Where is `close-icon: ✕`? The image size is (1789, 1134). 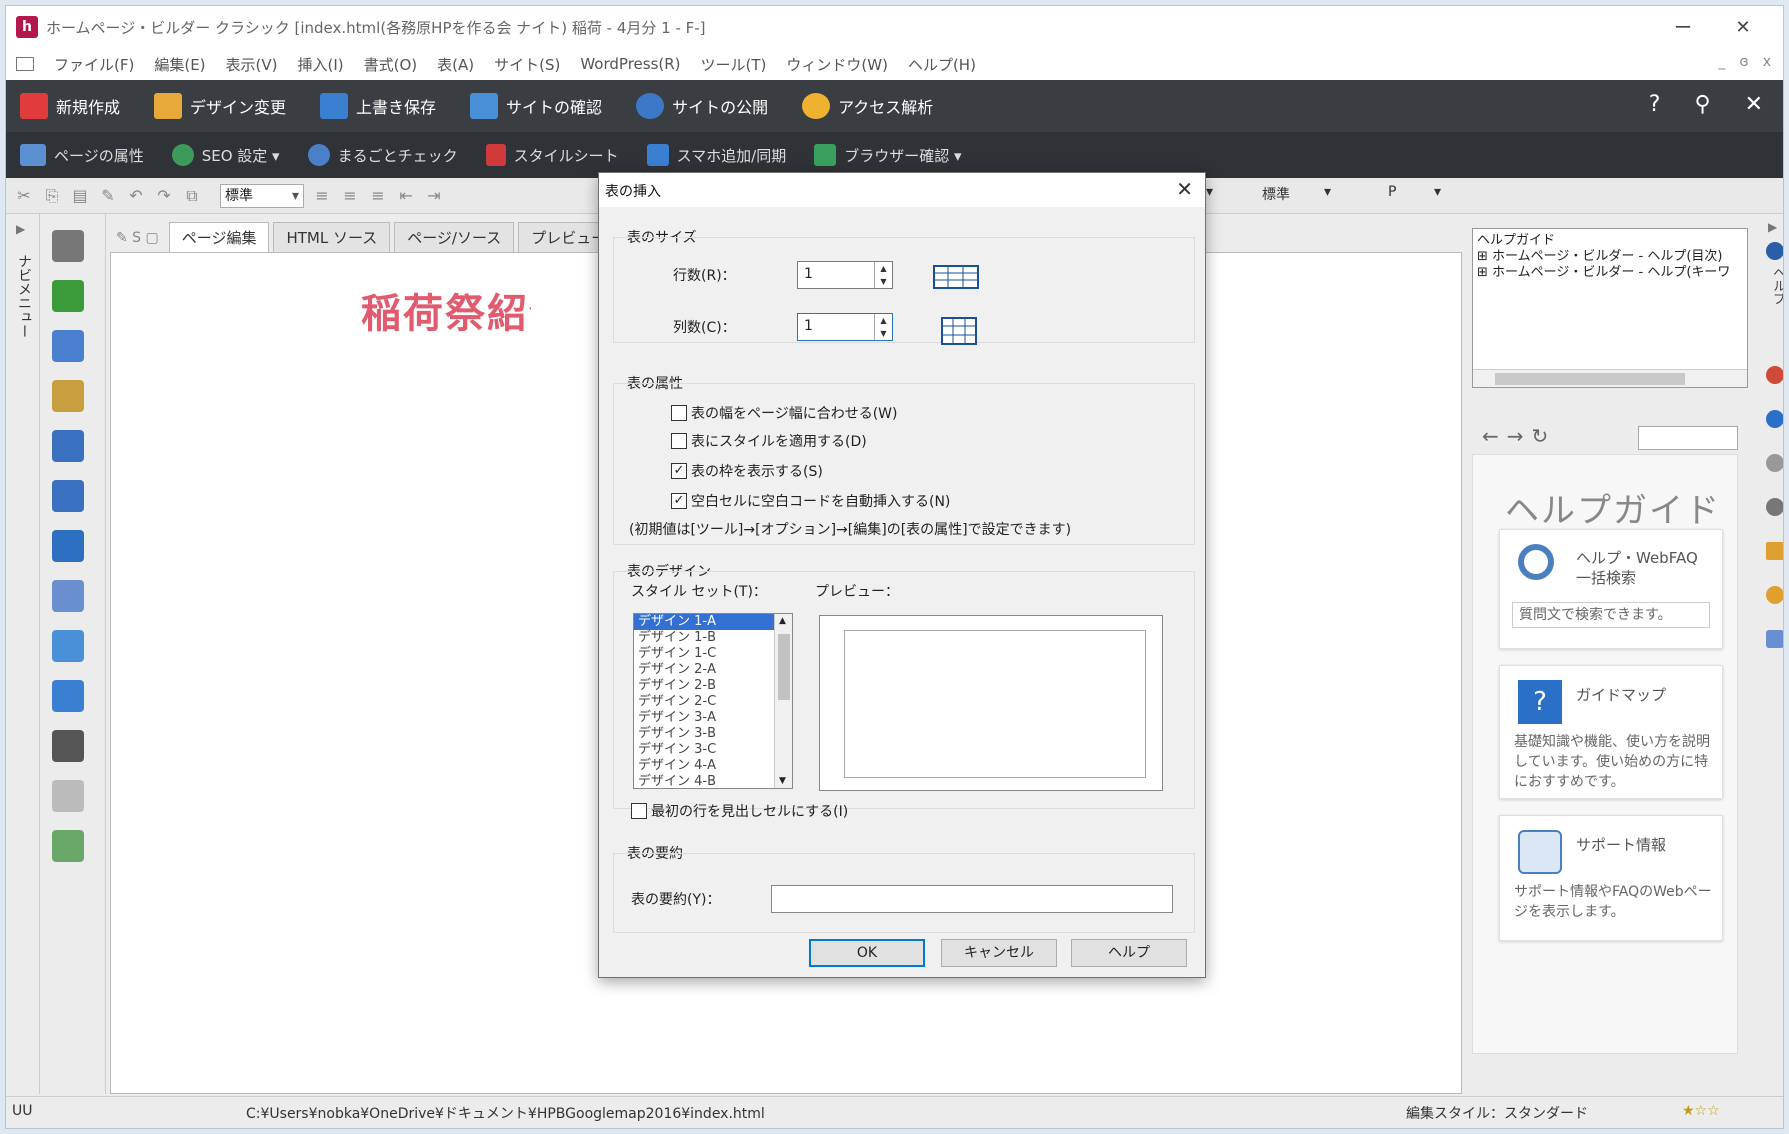 close-icon: ✕ is located at coordinates (1184, 189).